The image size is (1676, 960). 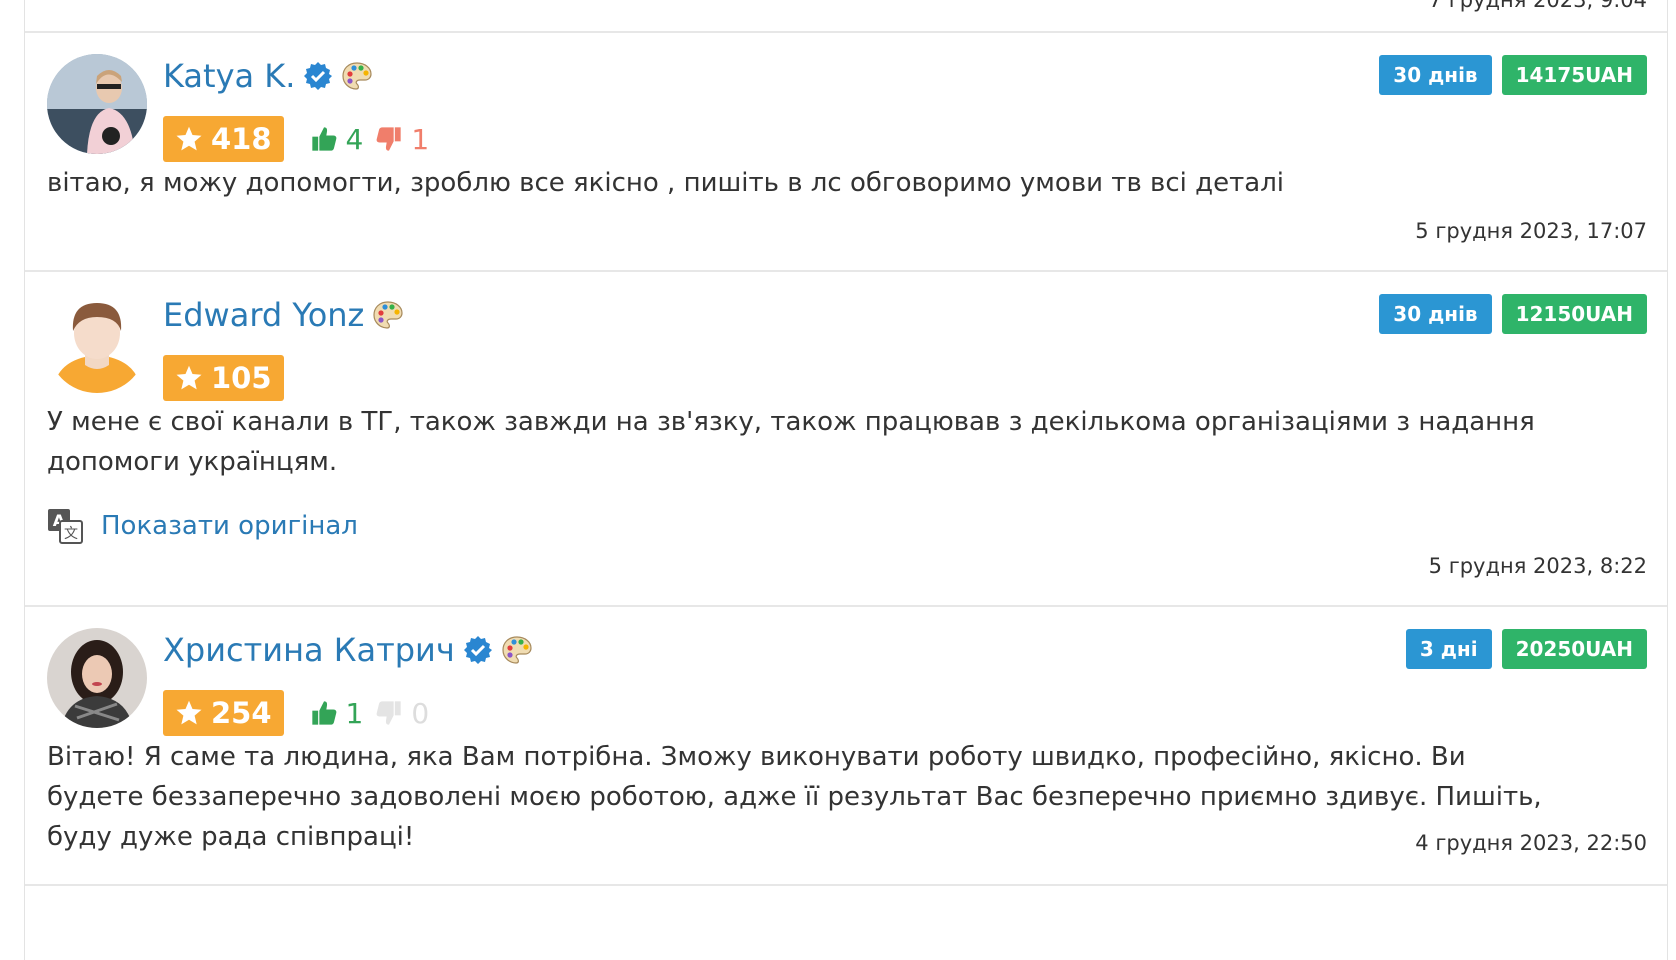 What do you see at coordinates (241, 378) in the screenshot?
I see `rating-value: 105` at bounding box center [241, 378].